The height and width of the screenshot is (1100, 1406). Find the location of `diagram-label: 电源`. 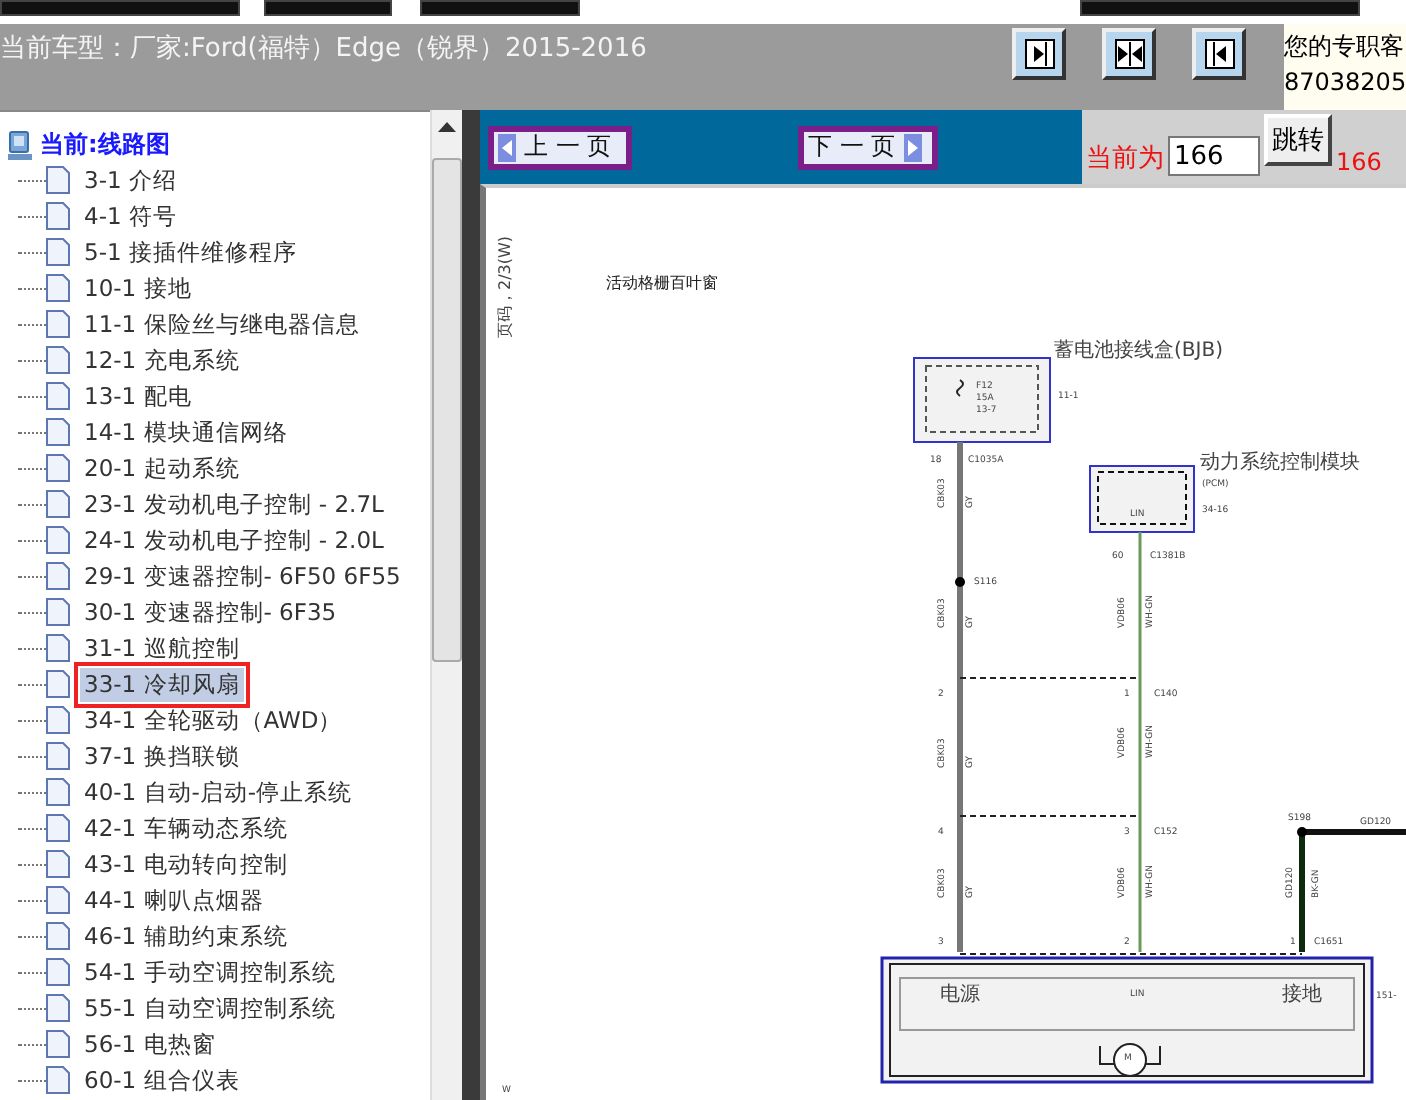

diagram-label: 电源 is located at coordinates (960, 995).